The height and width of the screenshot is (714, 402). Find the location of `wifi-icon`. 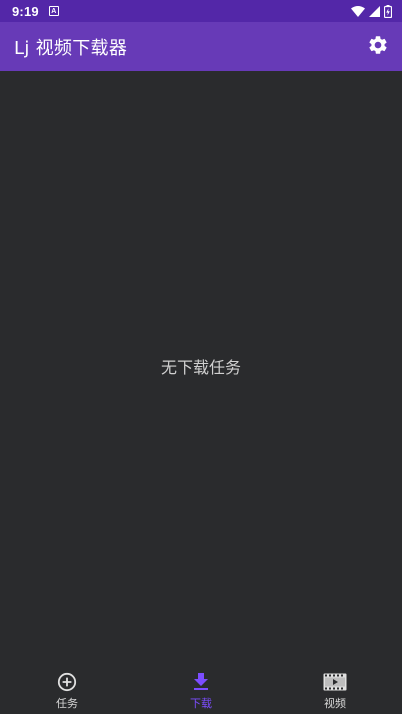

wifi-icon is located at coordinates (358, 11).